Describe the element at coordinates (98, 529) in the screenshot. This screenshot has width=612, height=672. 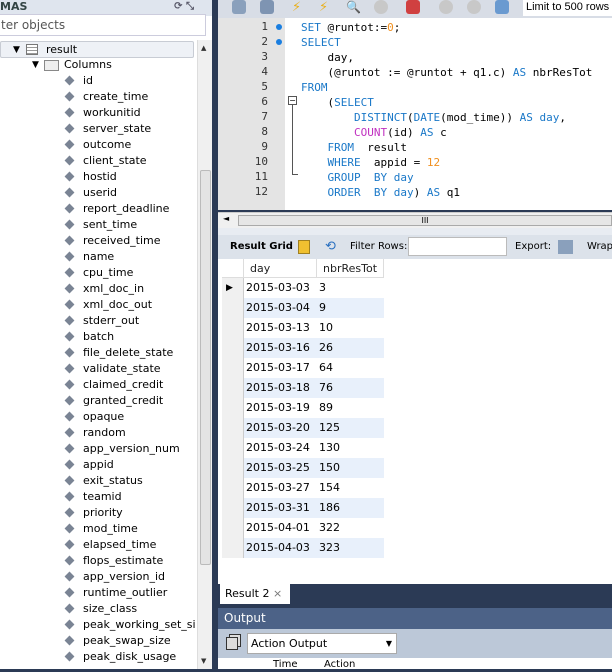
I see `tree-item-column: mod_time` at that location.